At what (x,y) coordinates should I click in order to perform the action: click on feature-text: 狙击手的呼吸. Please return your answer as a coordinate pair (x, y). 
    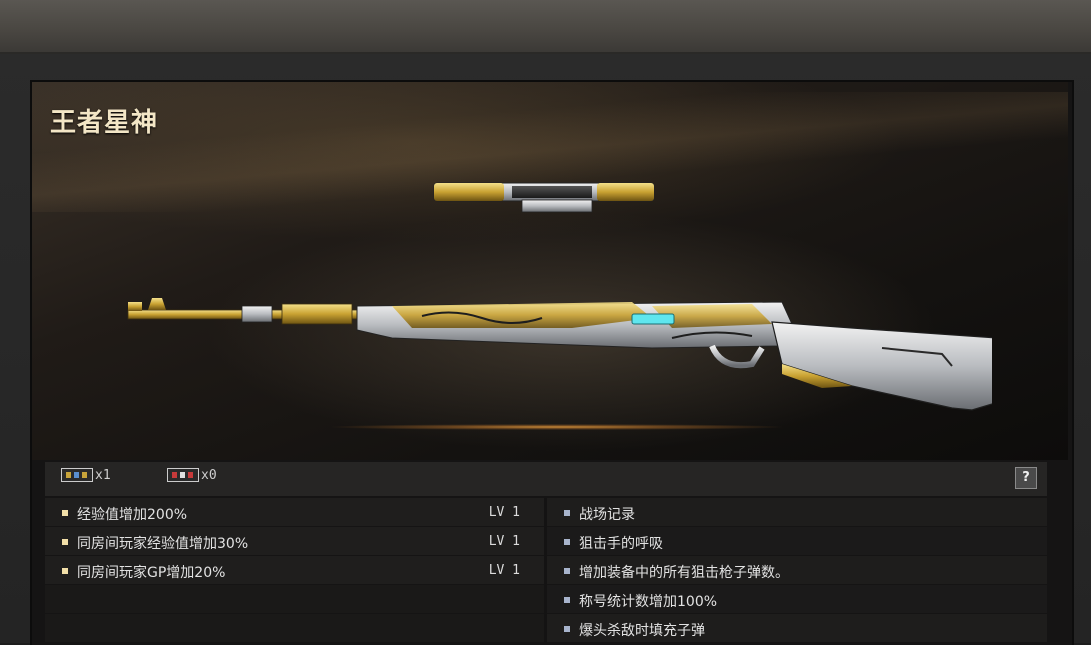
    Looking at the image, I should click on (621, 544).